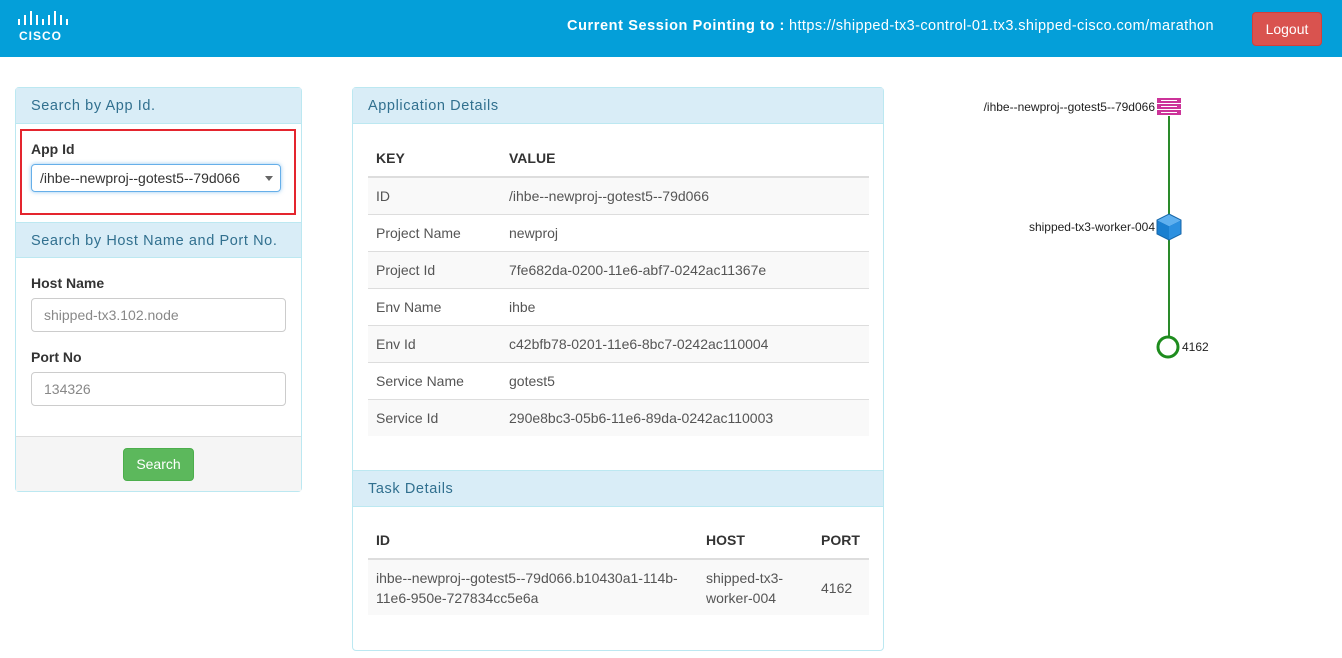 This screenshot has width=1342, height=658. I want to click on session-label: Current Session Pointing to :, so click(676, 26).